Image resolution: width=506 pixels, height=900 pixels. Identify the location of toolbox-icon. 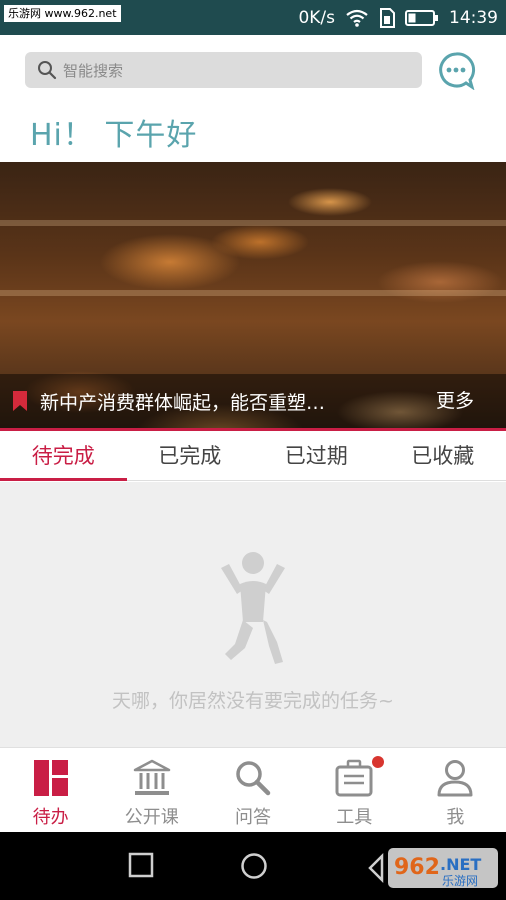
(354, 778).